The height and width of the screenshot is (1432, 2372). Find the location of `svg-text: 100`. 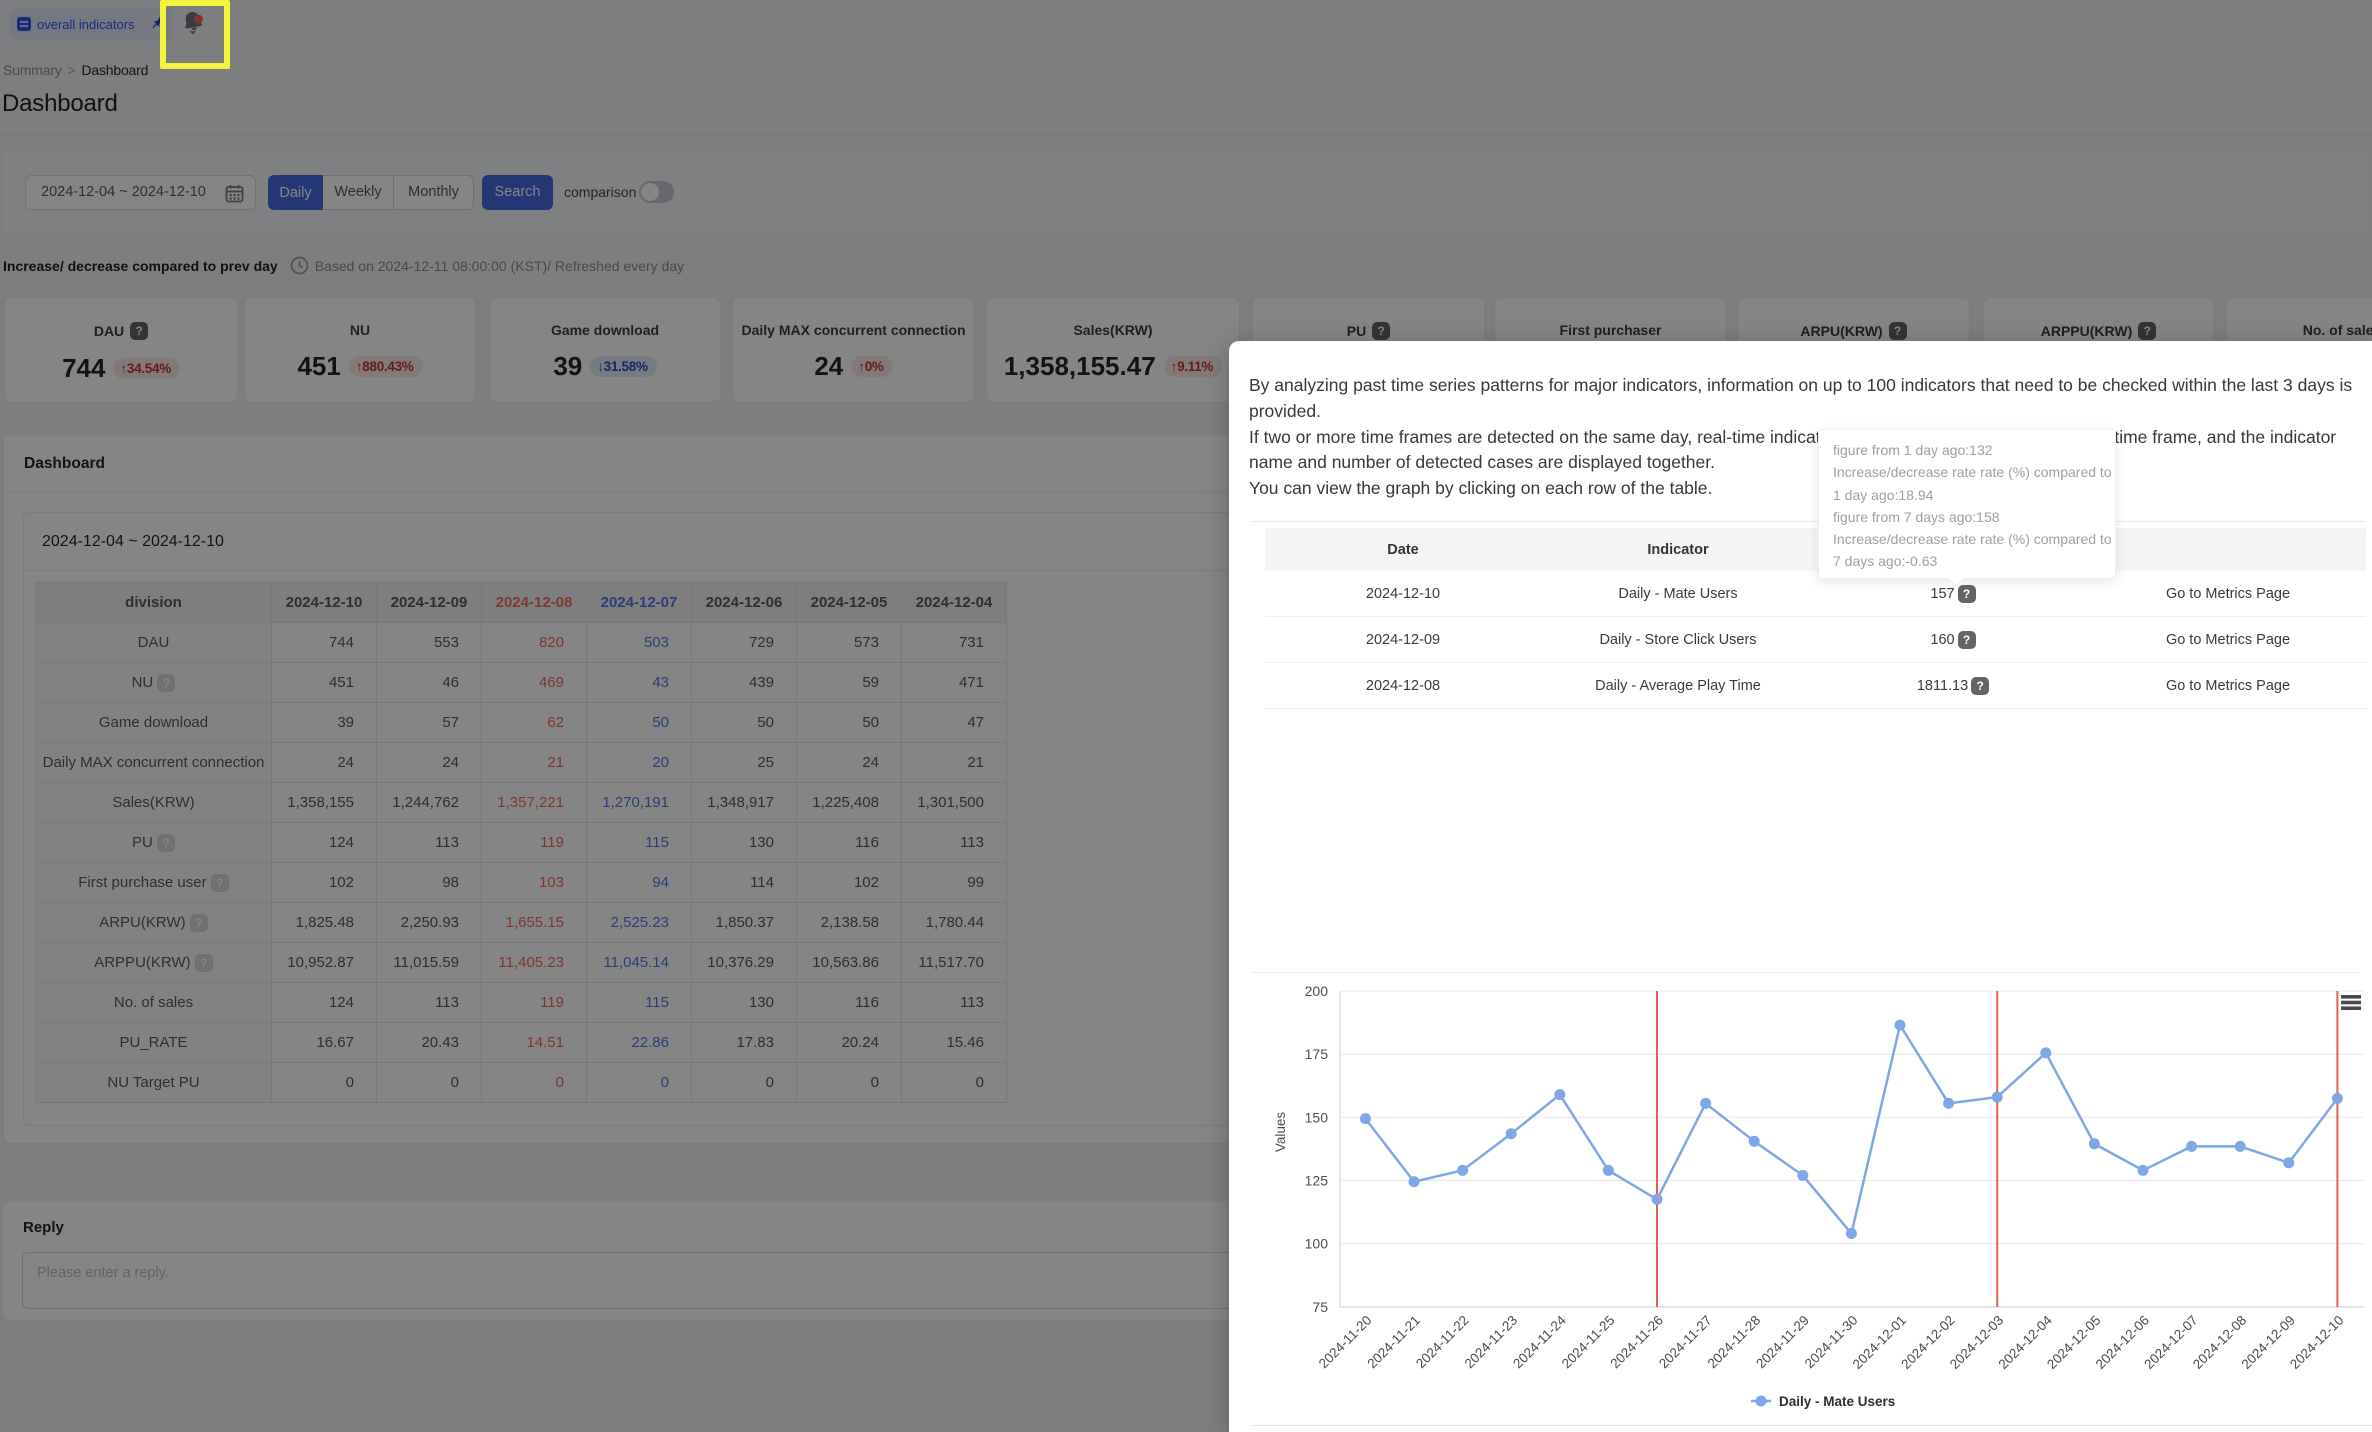

svg-text: 100 is located at coordinates (1317, 1244).